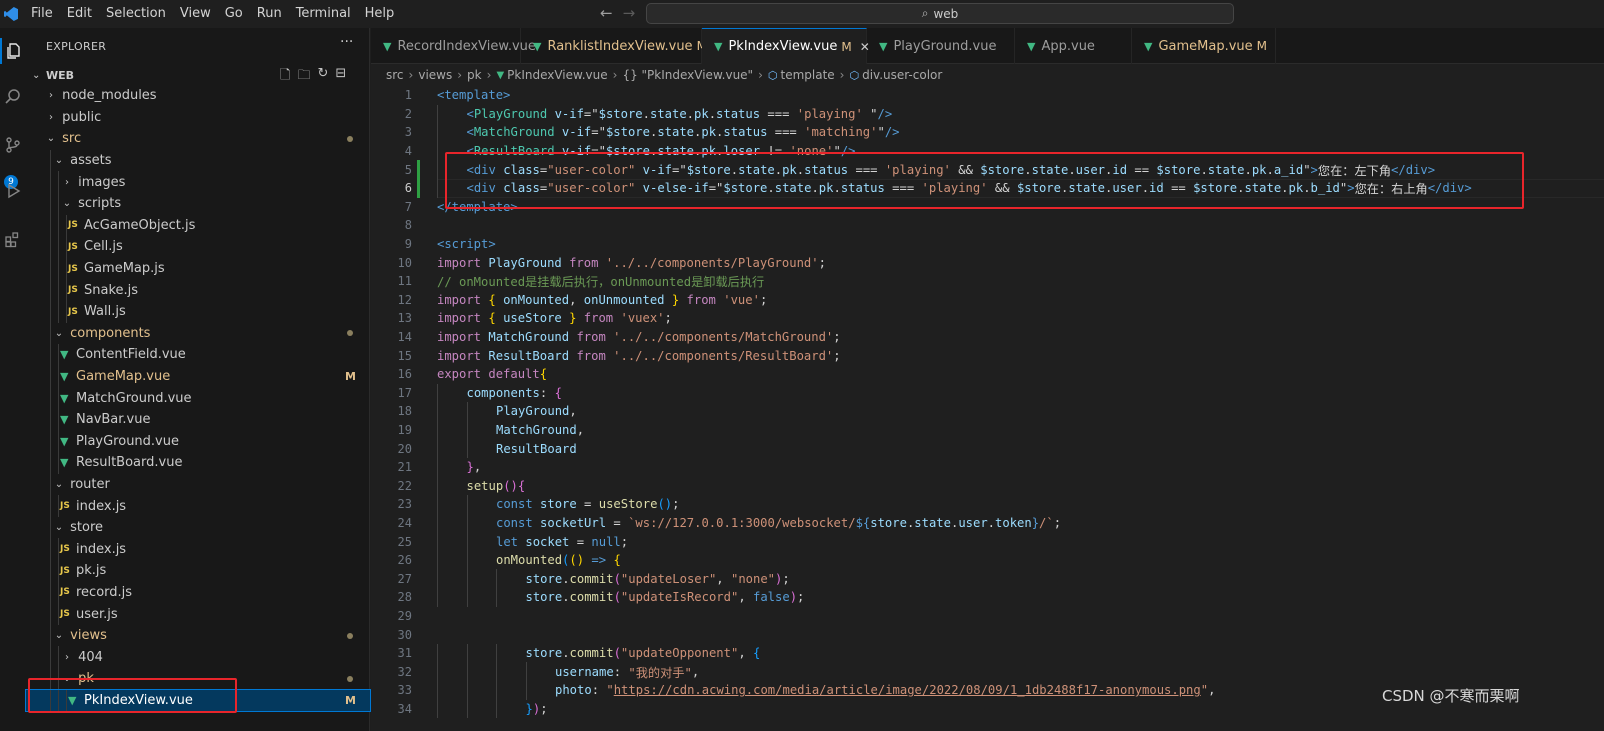 The height and width of the screenshot is (731, 1604). Describe the element at coordinates (793, 597) in the screenshot. I see `token: )` at that location.